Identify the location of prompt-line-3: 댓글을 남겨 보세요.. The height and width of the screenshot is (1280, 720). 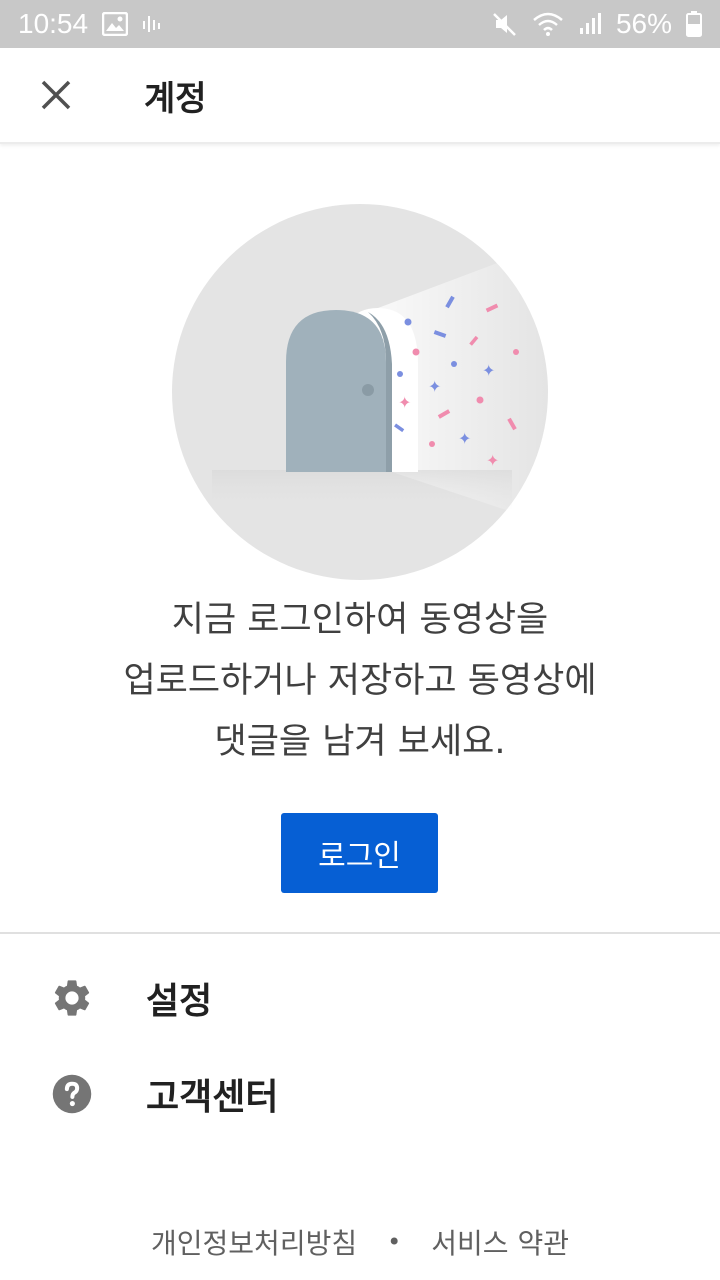
(360, 742).